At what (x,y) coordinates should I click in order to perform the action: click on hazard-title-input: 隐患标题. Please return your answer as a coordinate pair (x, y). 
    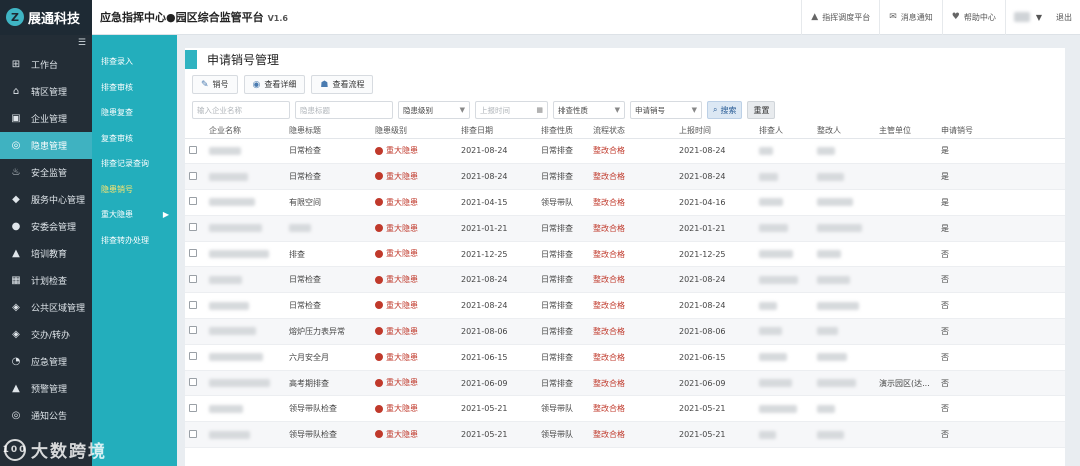
    Looking at the image, I should click on (344, 110).